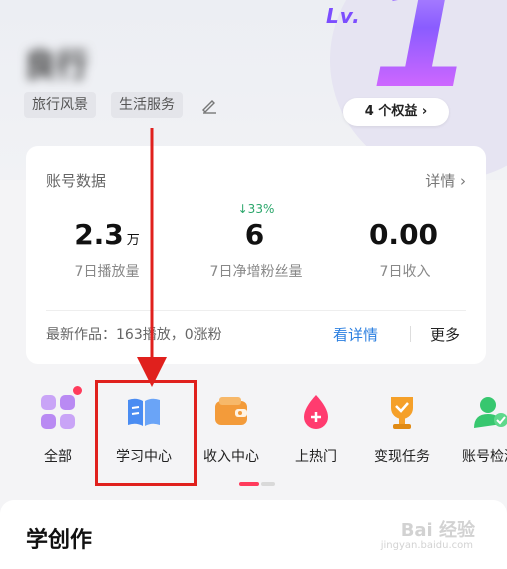 Image resolution: width=507 pixels, height=569 pixels. I want to click on section-title: 学创作, so click(59, 540).